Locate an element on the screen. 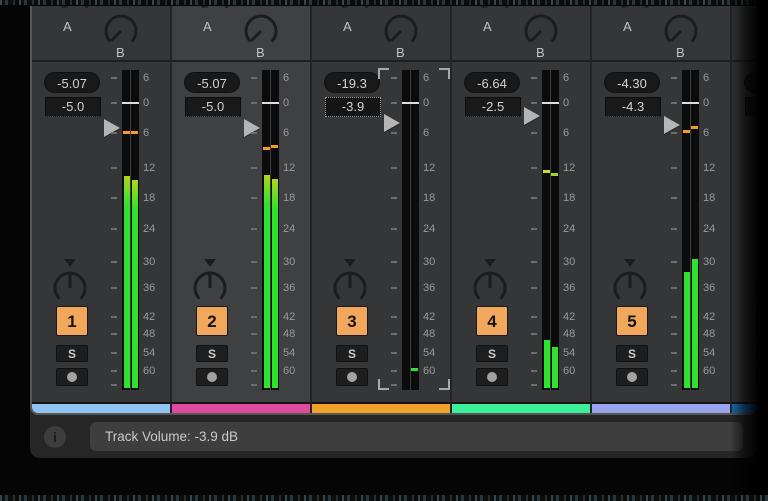 The image size is (768, 501). clip-stop-button: 5 is located at coordinates (632, 321).